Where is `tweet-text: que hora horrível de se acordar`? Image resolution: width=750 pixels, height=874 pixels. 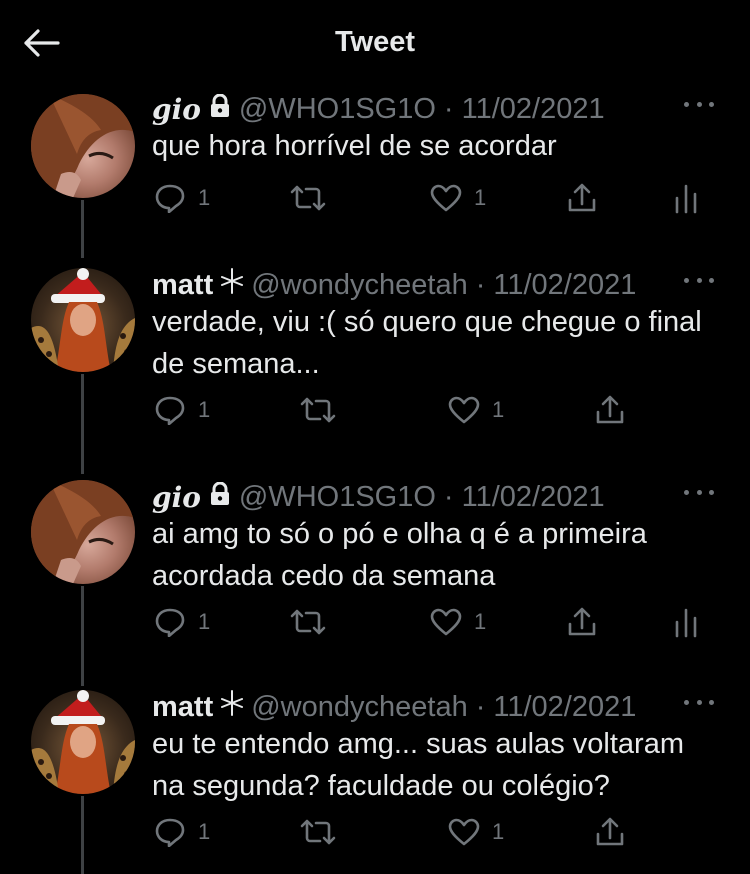 tweet-text: que hora horrível de se acordar is located at coordinates (354, 146).